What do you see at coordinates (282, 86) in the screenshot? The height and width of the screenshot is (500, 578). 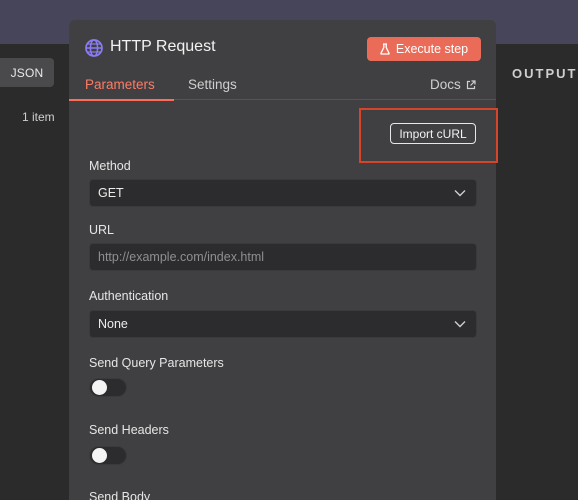 I see `tab-bar: Parameters Settings Docs` at bounding box center [282, 86].